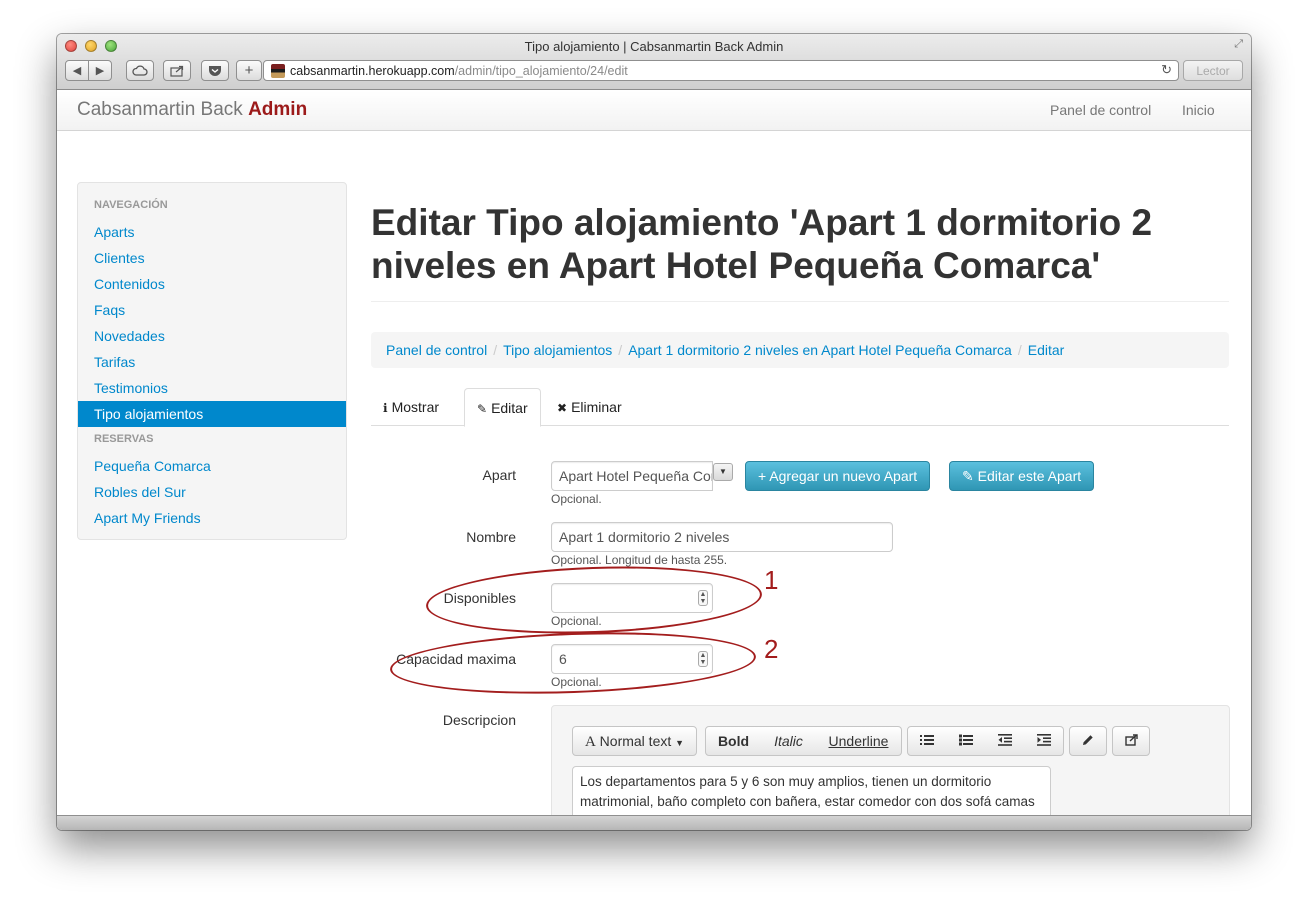 This screenshot has width=1308, height=909. I want to click on info-icon: ℹ, so click(385, 408).